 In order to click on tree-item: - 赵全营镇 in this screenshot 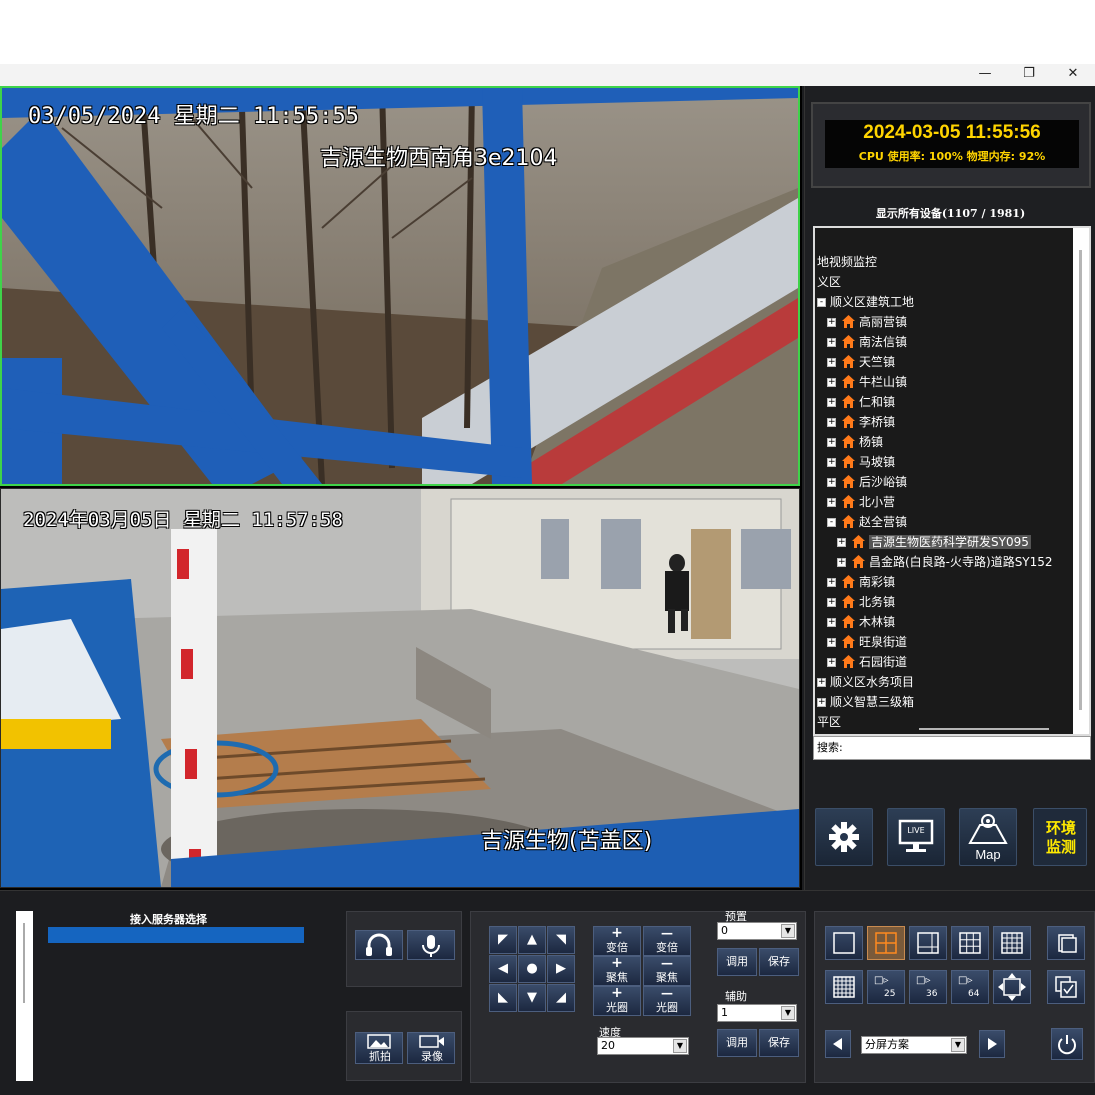, I will do `click(867, 522)`.